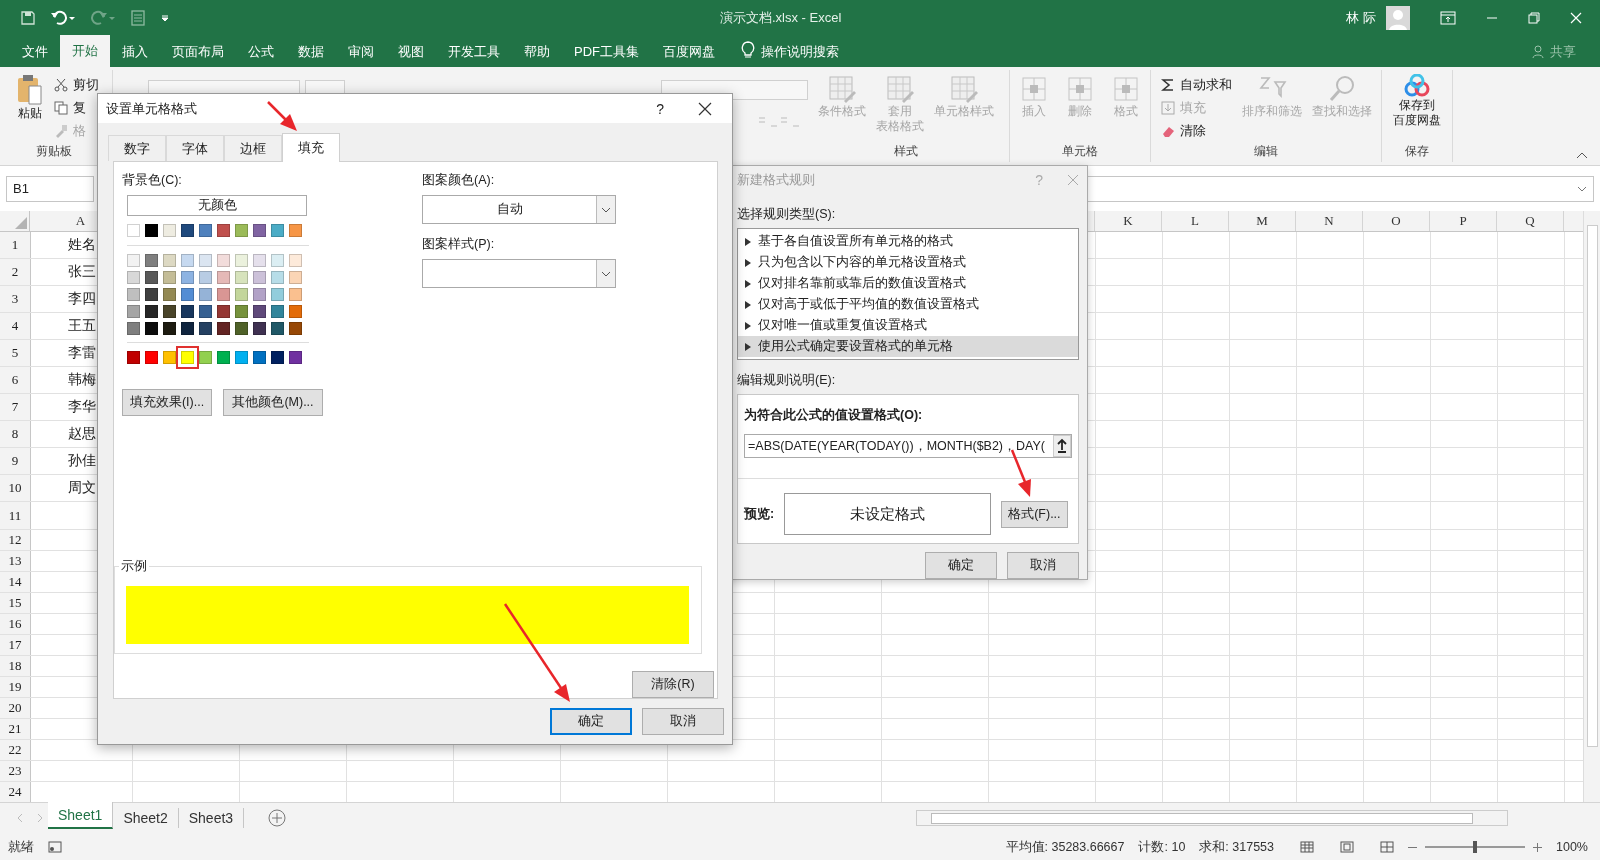  Describe the element at coordinates (15, 407) in the screenshot. I see `row-header: 7` at that location.